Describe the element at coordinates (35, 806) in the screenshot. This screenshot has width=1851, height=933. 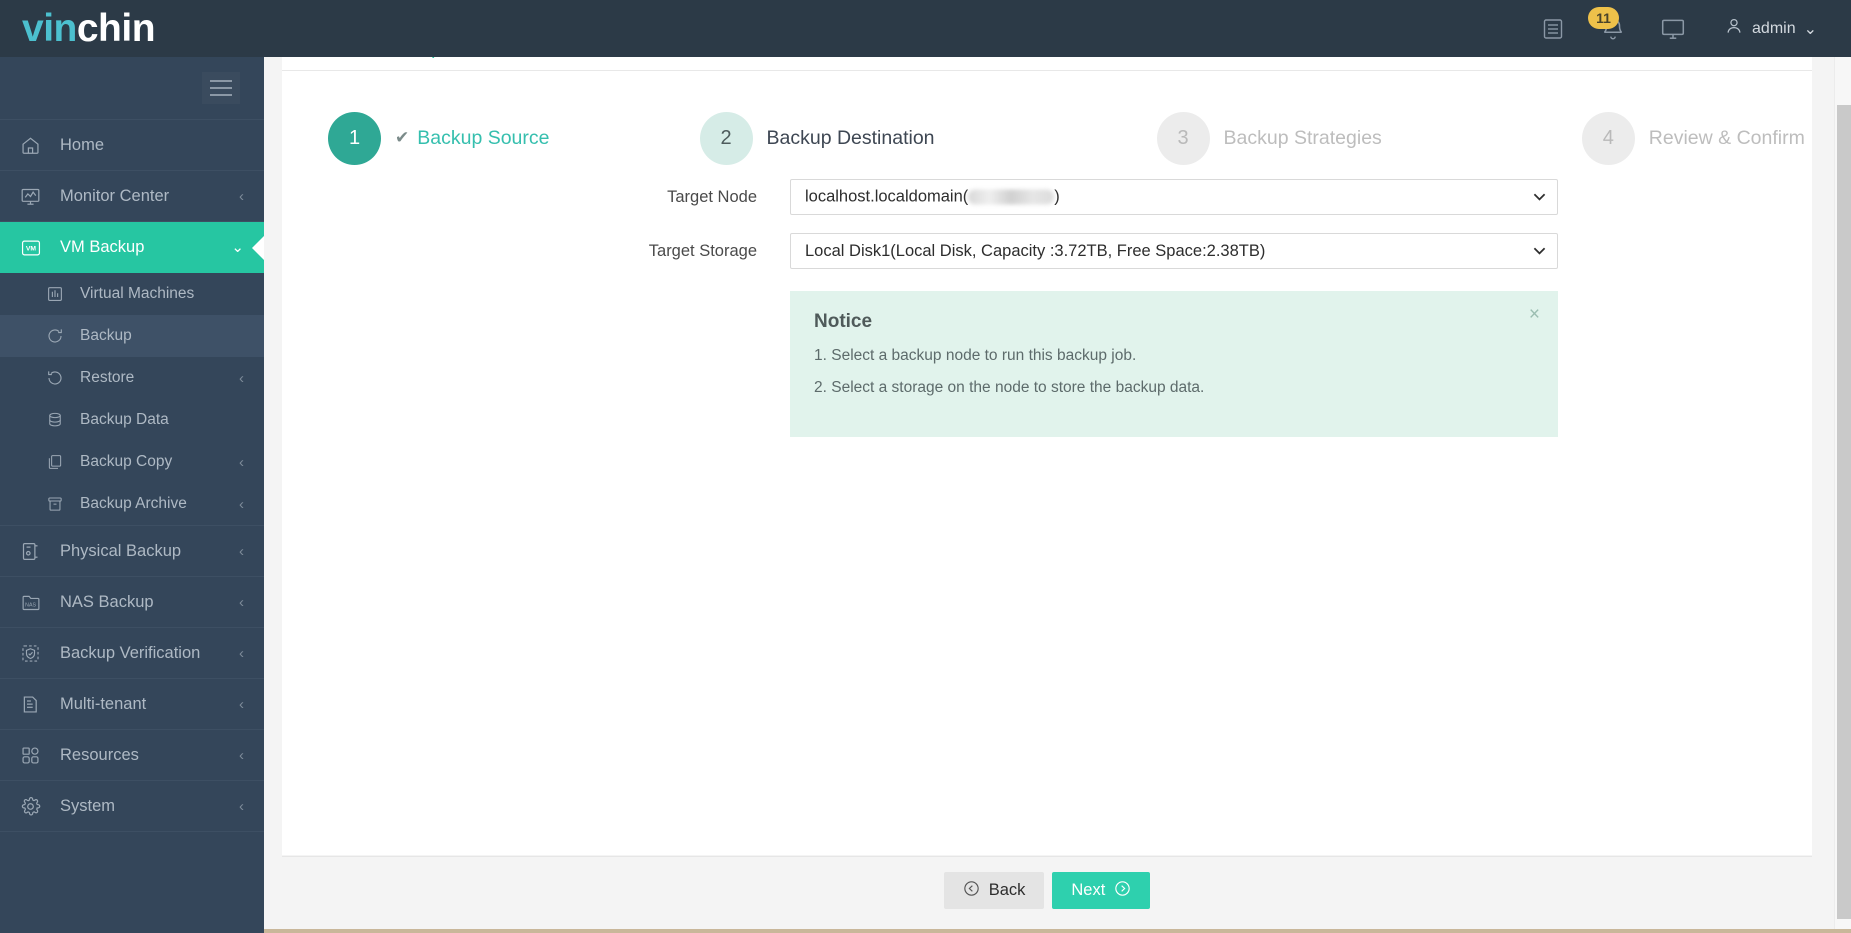
I see `gear-icon` at that location.